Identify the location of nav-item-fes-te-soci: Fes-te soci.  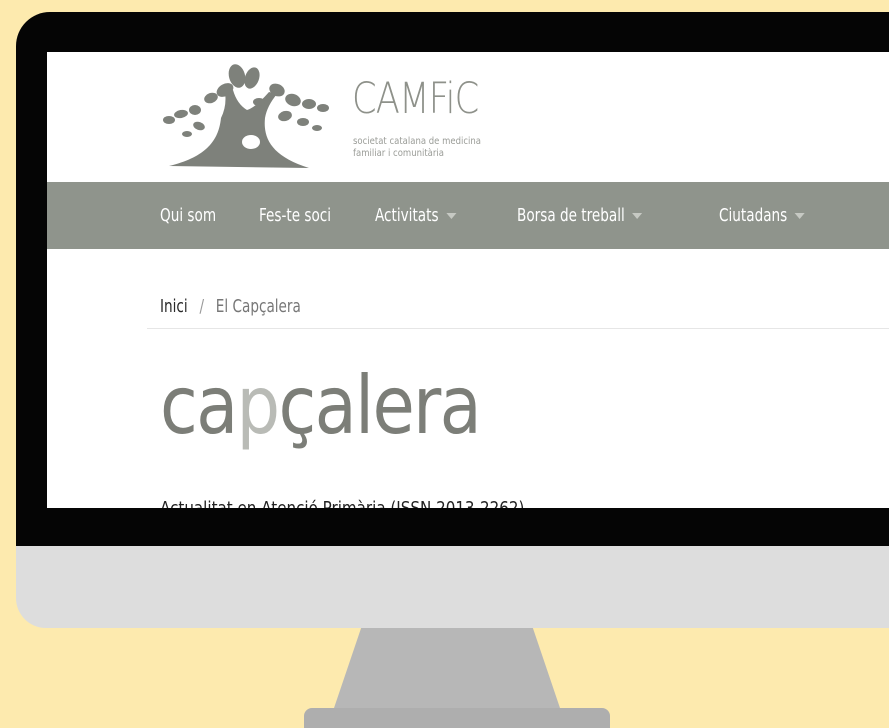
(295, 216).